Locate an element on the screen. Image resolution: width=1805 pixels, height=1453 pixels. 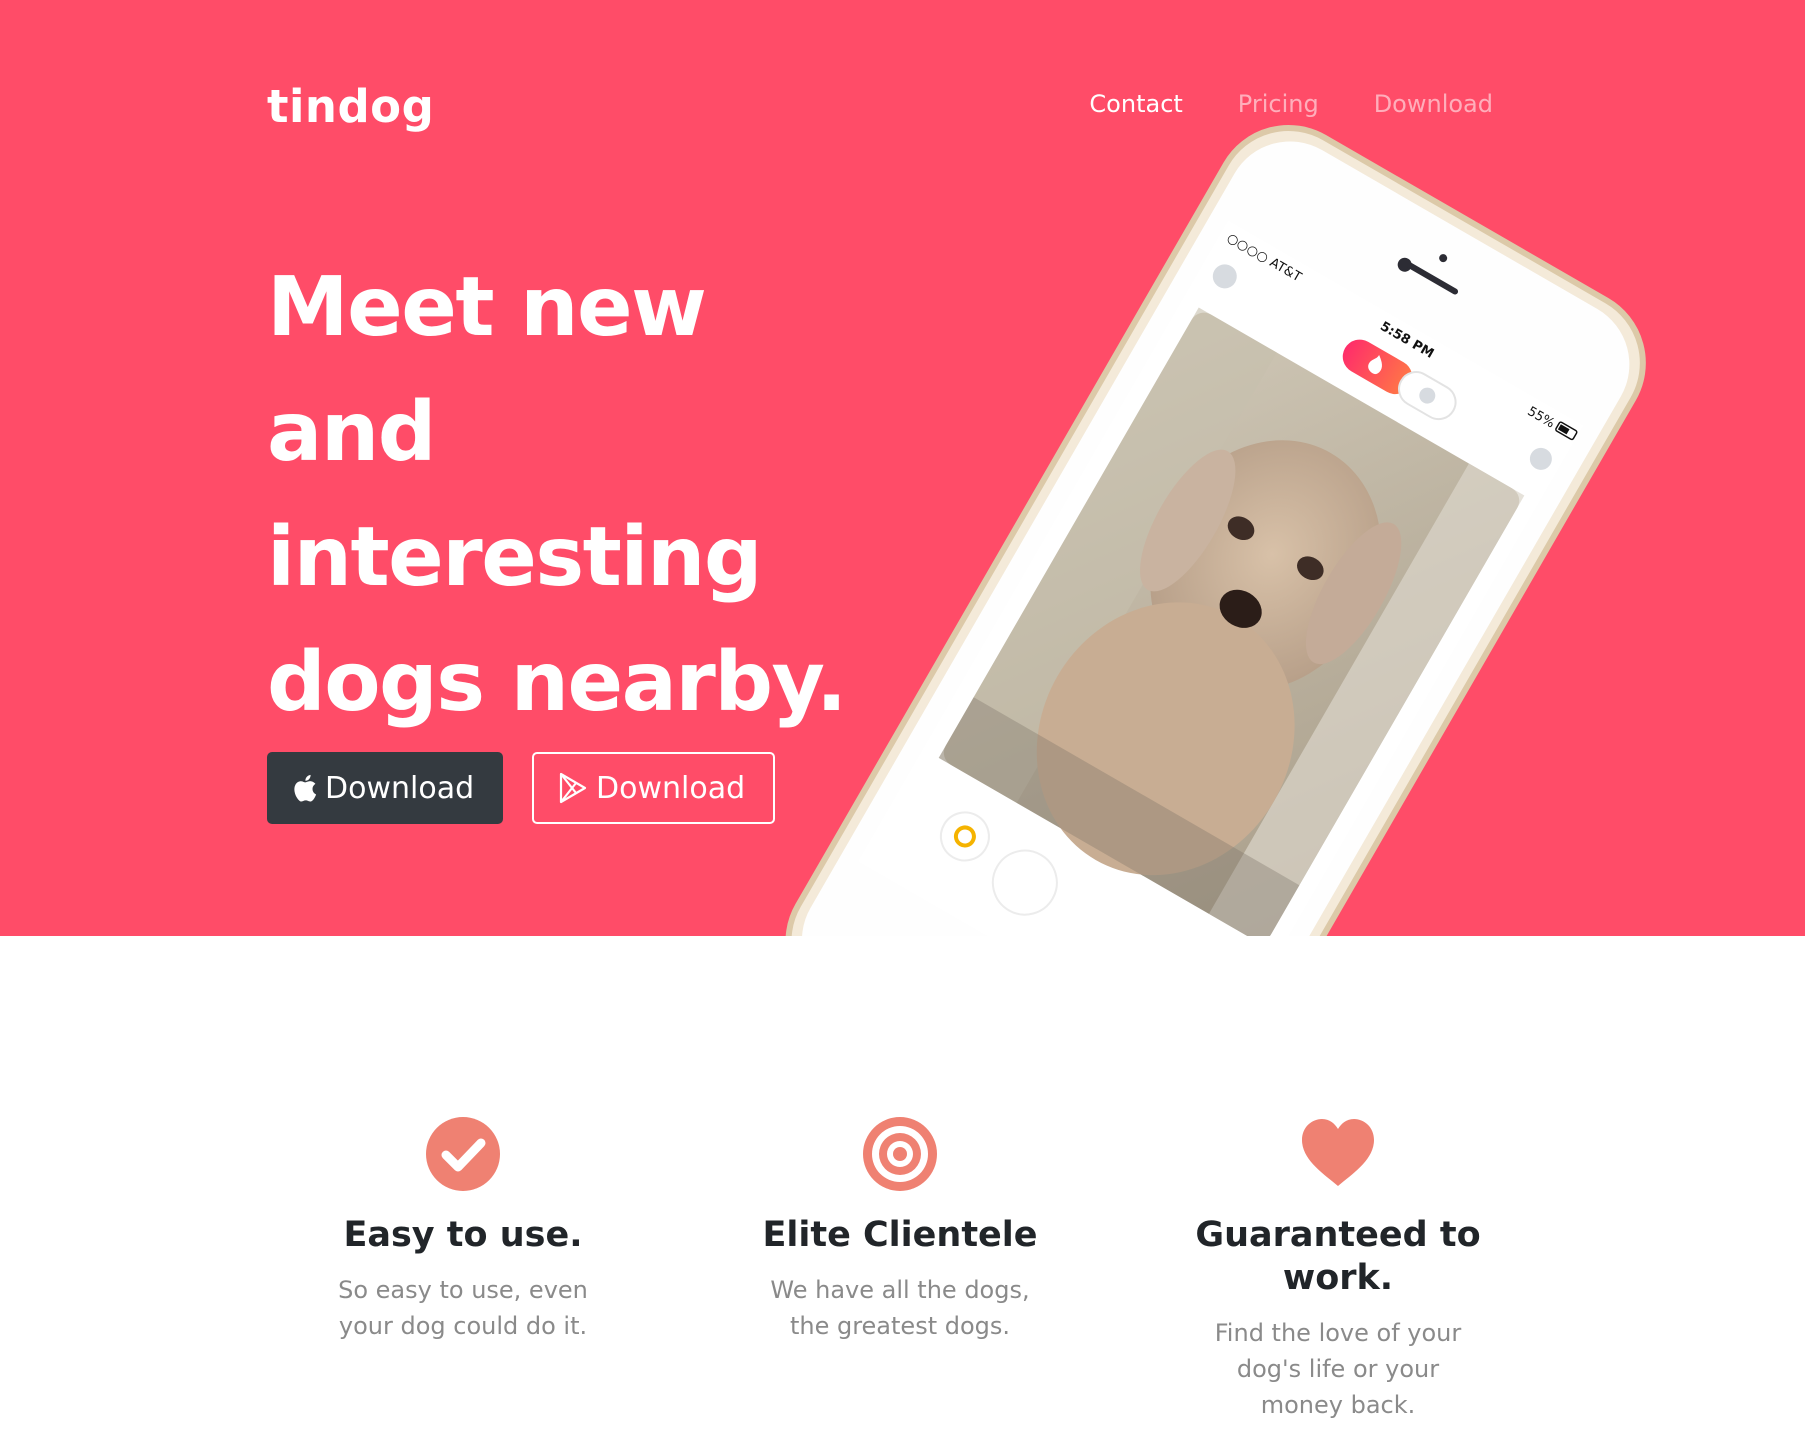
time-text: 5:58 PM is located at coordinates (1406, 340).